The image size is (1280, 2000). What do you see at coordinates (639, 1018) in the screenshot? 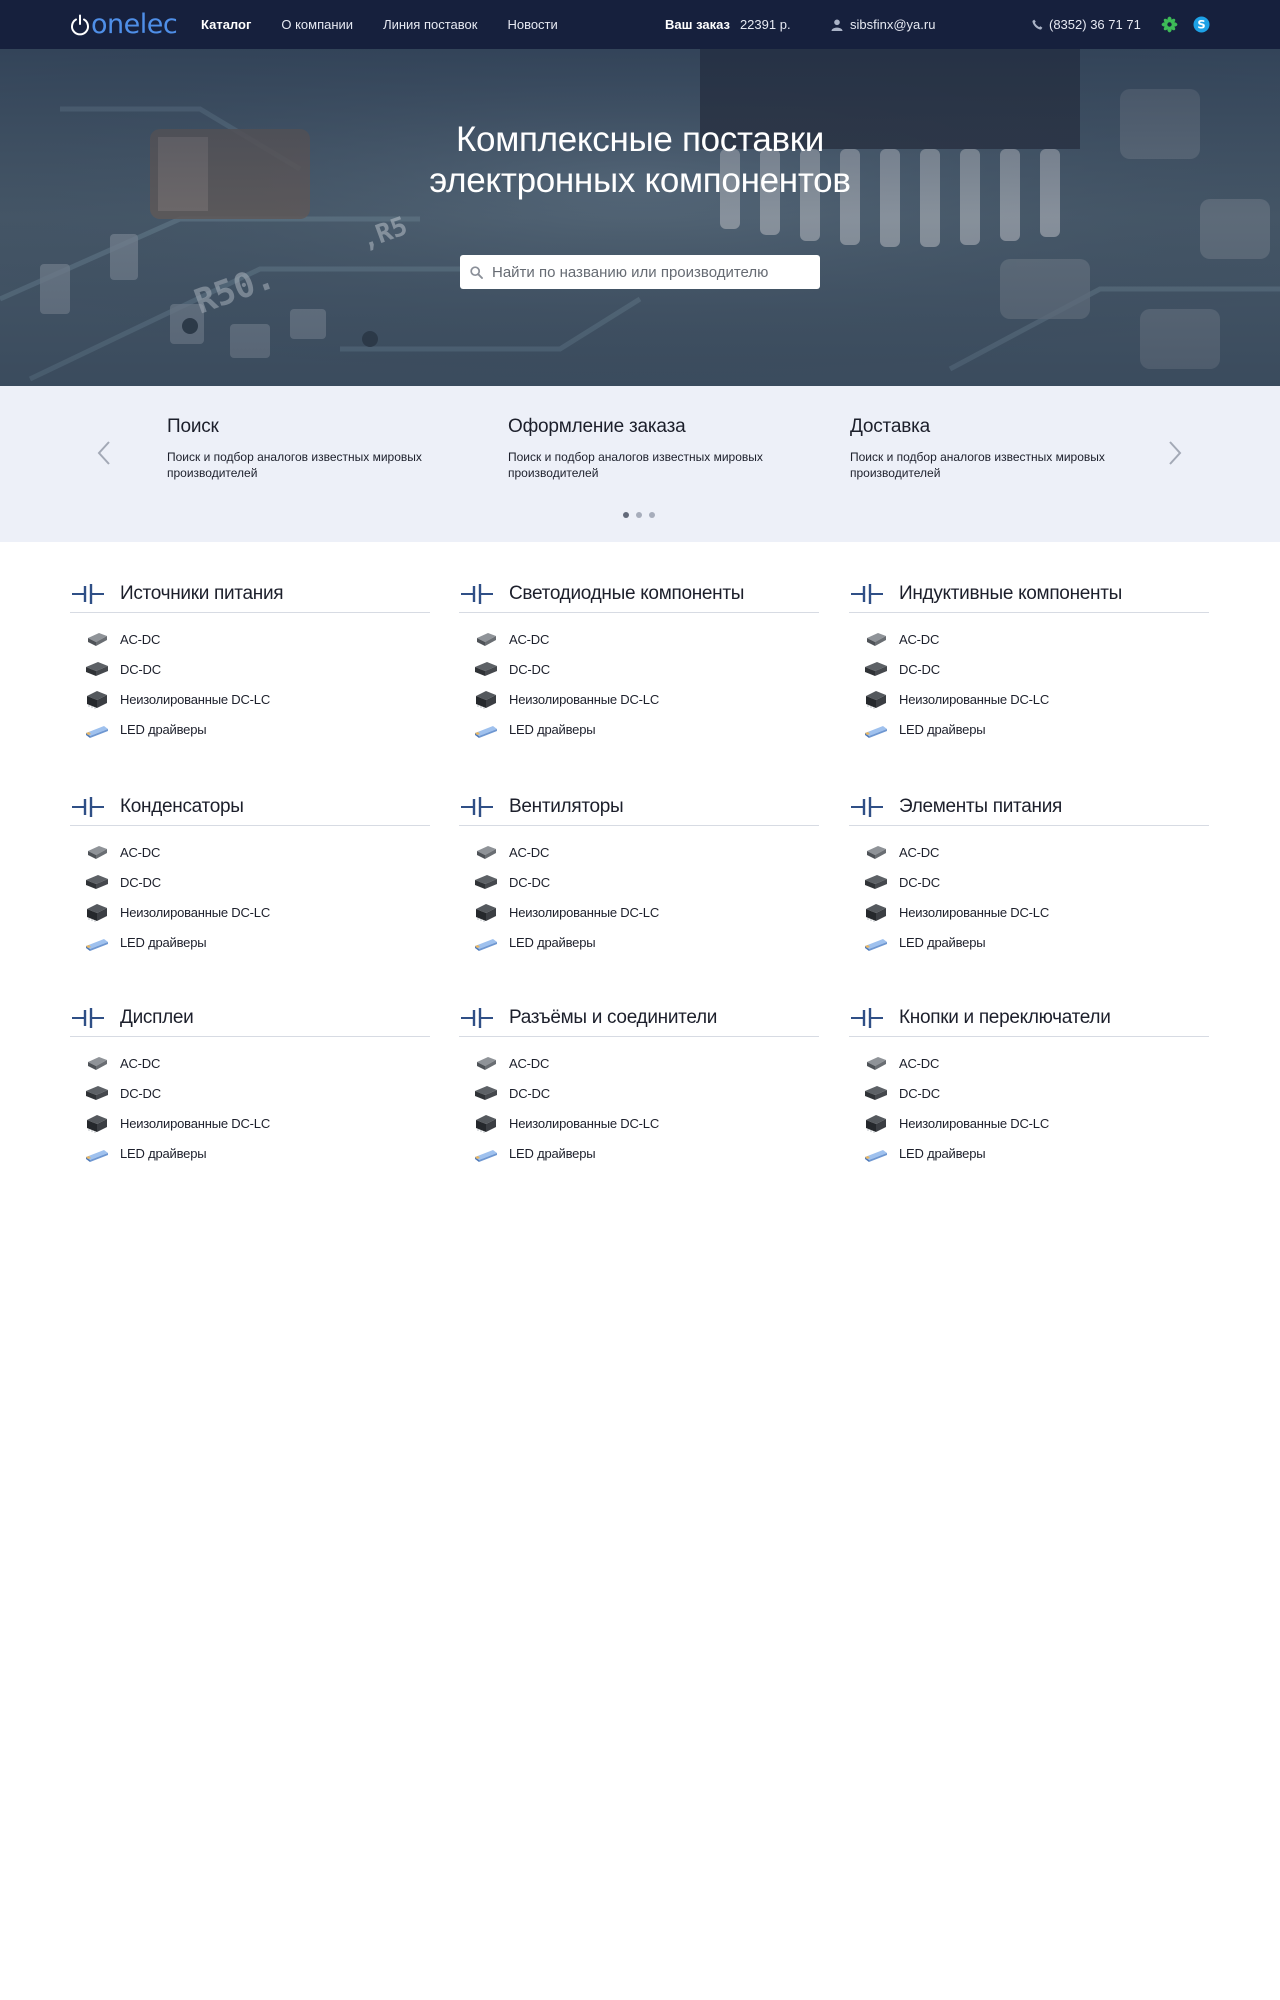
I see `category-header: Разъёмы и соединители` at bounding box center [639, 1018].